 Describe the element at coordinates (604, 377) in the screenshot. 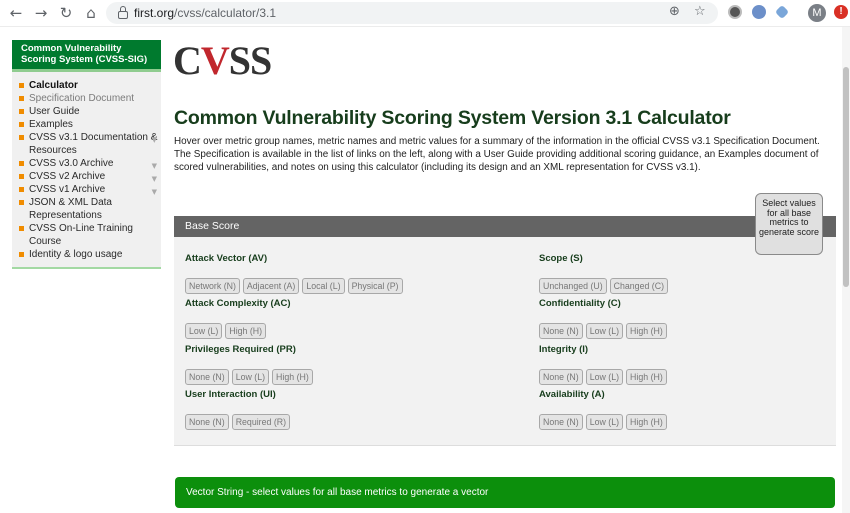

I see `i-low-button: Low (L)` at that location.